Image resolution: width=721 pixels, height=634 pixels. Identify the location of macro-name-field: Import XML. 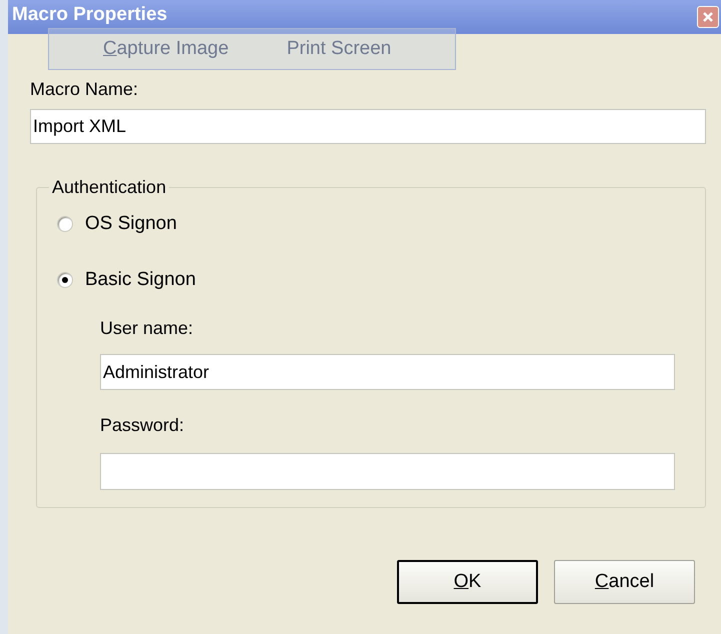
(368, 126).